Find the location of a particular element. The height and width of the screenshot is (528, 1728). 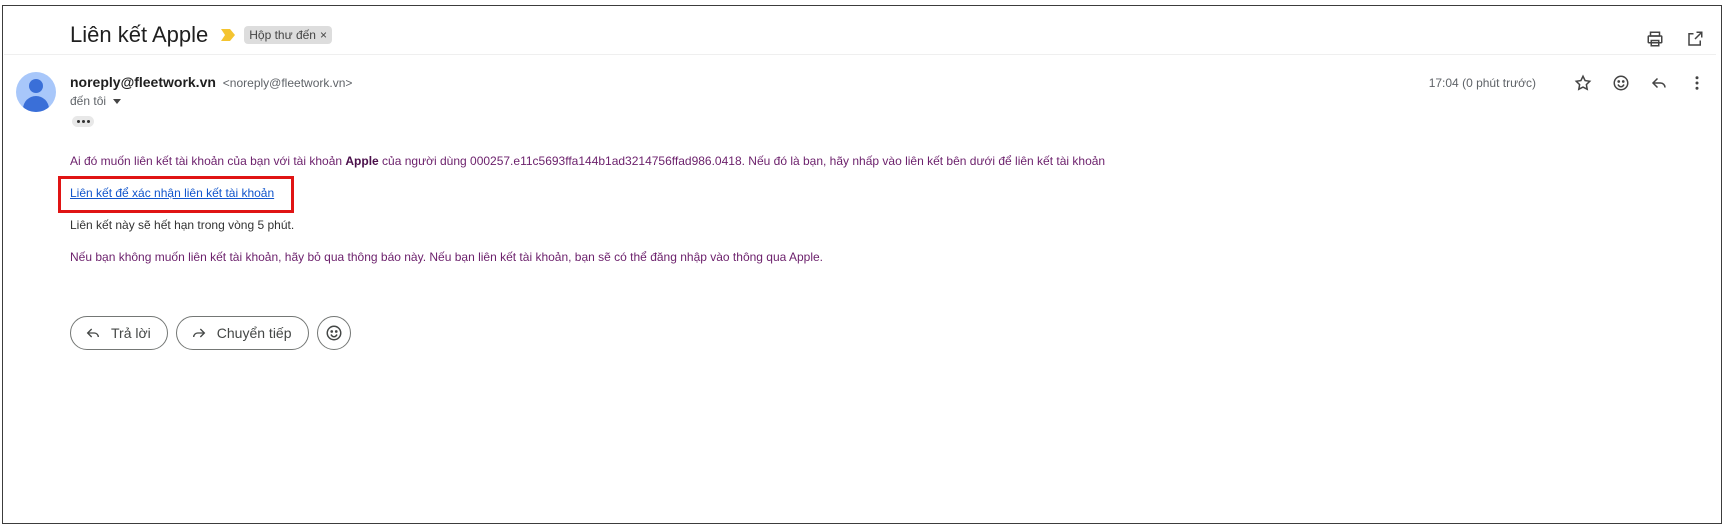

message-actions: Trả lời Chuyển tiếp is located at coordinates (210, 333).